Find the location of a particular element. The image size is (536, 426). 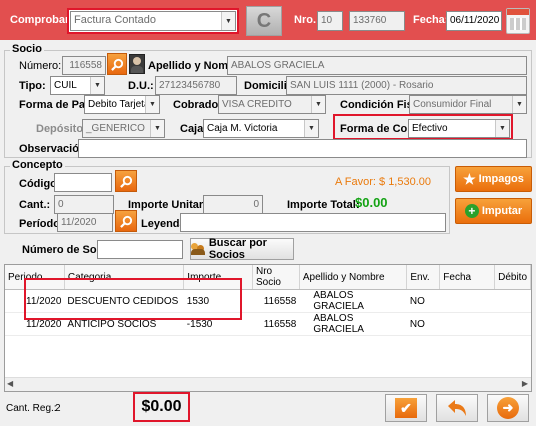

tipo-label: Tipo: is located at coordinates (32, 86).